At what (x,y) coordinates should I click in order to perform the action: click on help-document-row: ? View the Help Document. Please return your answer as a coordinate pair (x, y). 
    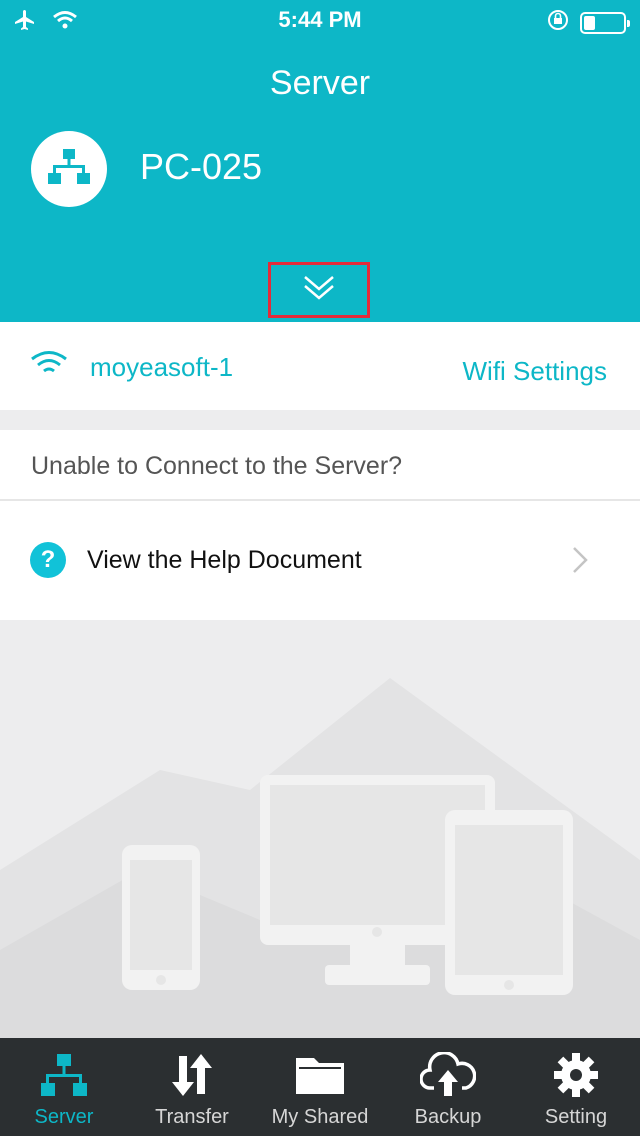
    Looking at the image, I should click on (320, 560).